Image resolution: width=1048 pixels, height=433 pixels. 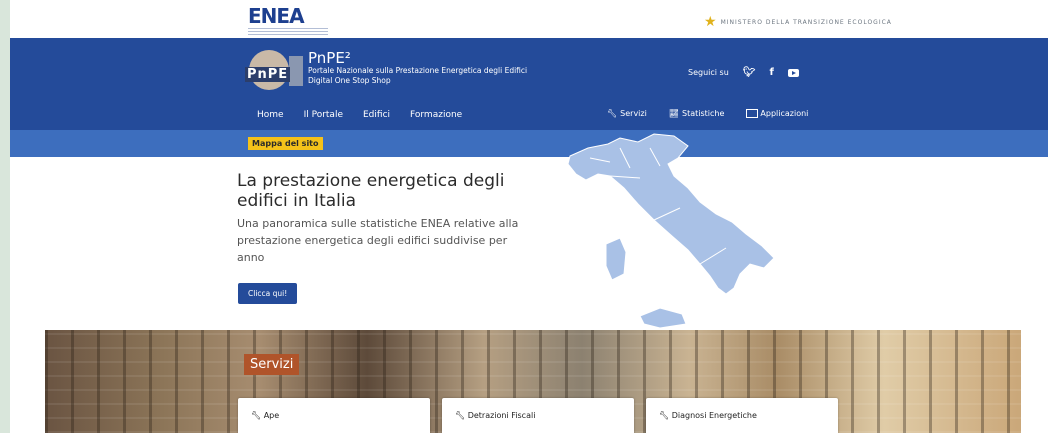 I want to click on clicca-qui-button: Clicca qui!, so click(x=268, y=293).